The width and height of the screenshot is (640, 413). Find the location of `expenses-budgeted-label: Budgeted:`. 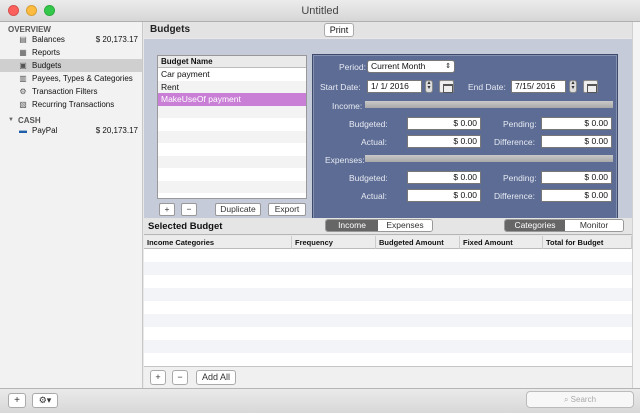

expenses-budgeted-label: Budgeted: is located at coordinates (368, 178).